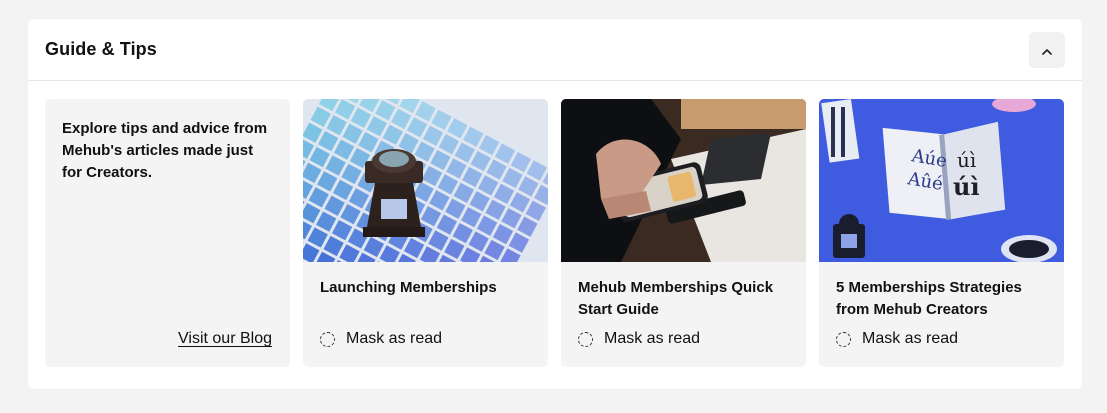 The height and width of the screenshot is (413, 1107). What do you see at coordinates (408, 287) in the screenshot?
I see `article-title: Launching Memberships` at bounding box center [408, 287].